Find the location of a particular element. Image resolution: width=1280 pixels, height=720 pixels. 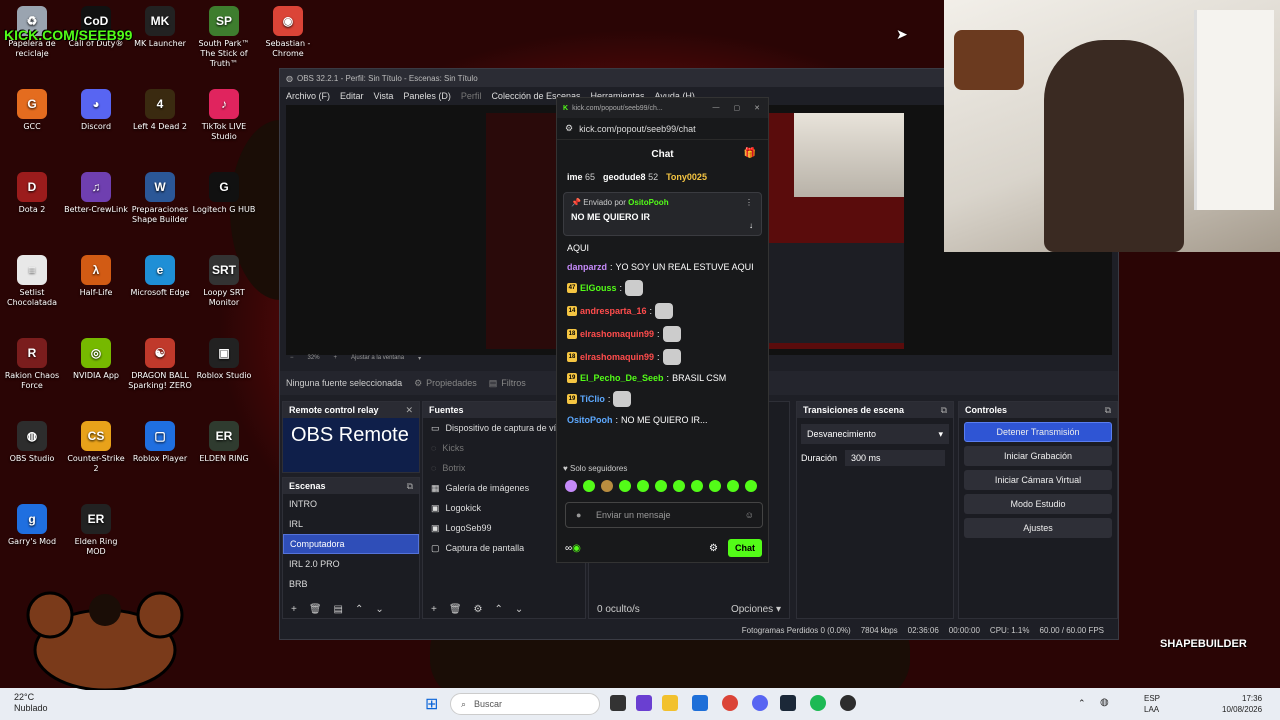

duration-input: 300 ms is located at coordinates (895, 458).